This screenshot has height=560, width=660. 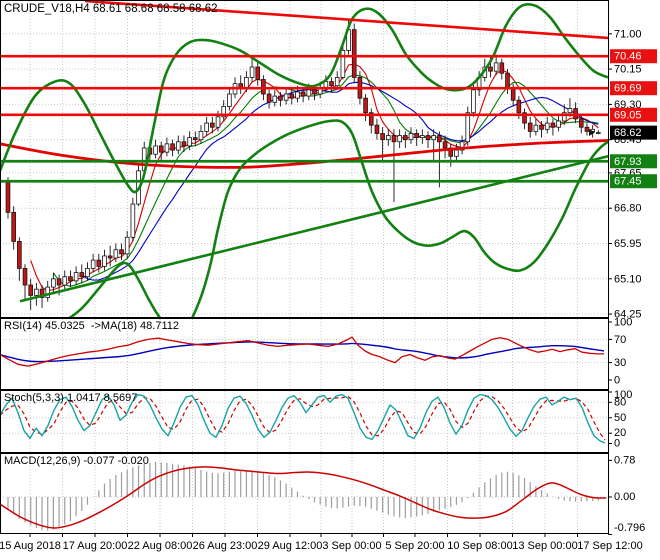 What do you see at coordinates (629, 528) in the screenshot?
I see `svg-text: -0.796` at bounding box center [629, 528].